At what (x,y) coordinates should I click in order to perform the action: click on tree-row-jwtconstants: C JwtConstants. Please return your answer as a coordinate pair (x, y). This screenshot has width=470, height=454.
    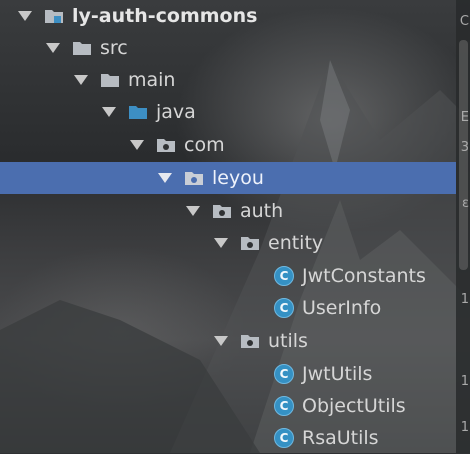
    Looking at the image, I should click on (228, 276).